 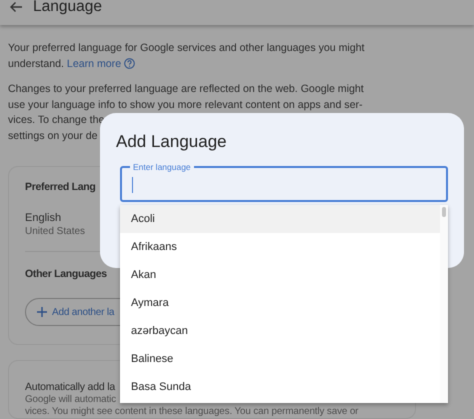 I want to click on help-icon, so click(x=129, y=63).